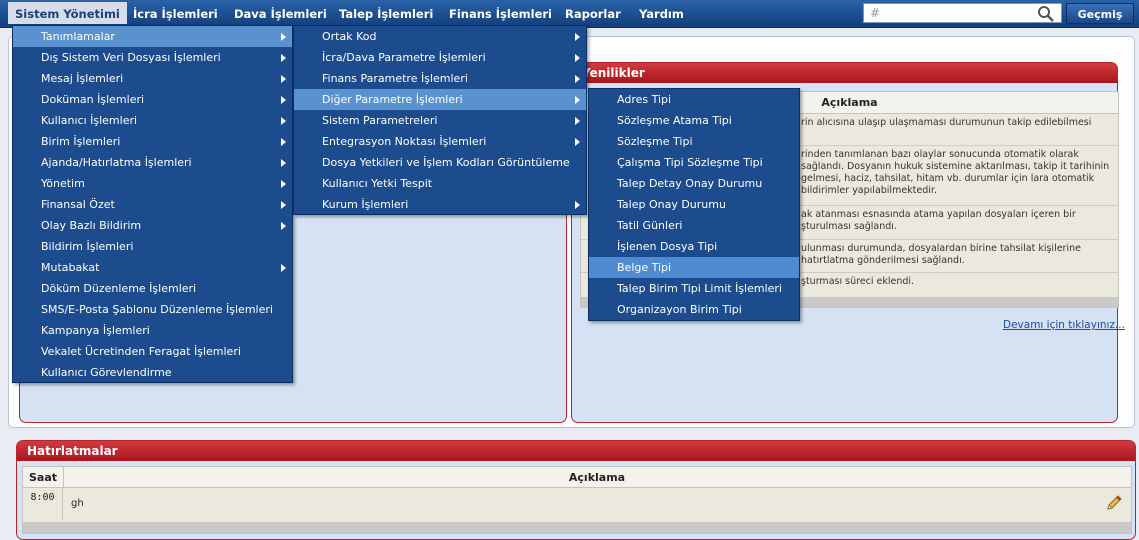 Image resolution: width=1139 pixels, height=540 pixels. I want to click on menu2-item-entegrasyon: Entegrasyon Noktası İşlemleri, so click(440, 141).